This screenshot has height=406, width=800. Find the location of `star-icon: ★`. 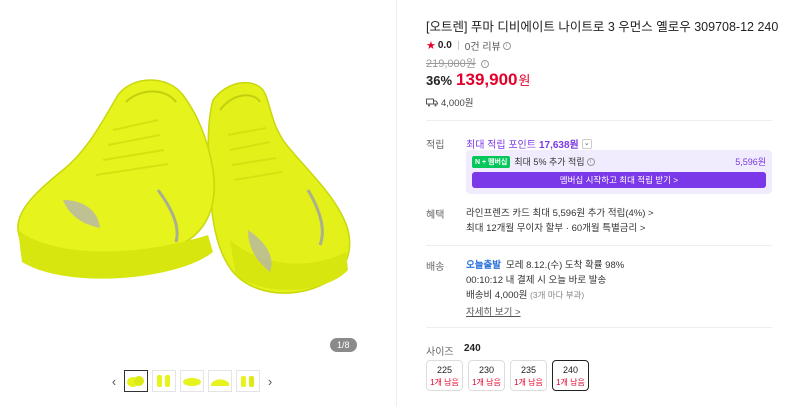

star-icon: ★ is located at coordinates (431, 46).